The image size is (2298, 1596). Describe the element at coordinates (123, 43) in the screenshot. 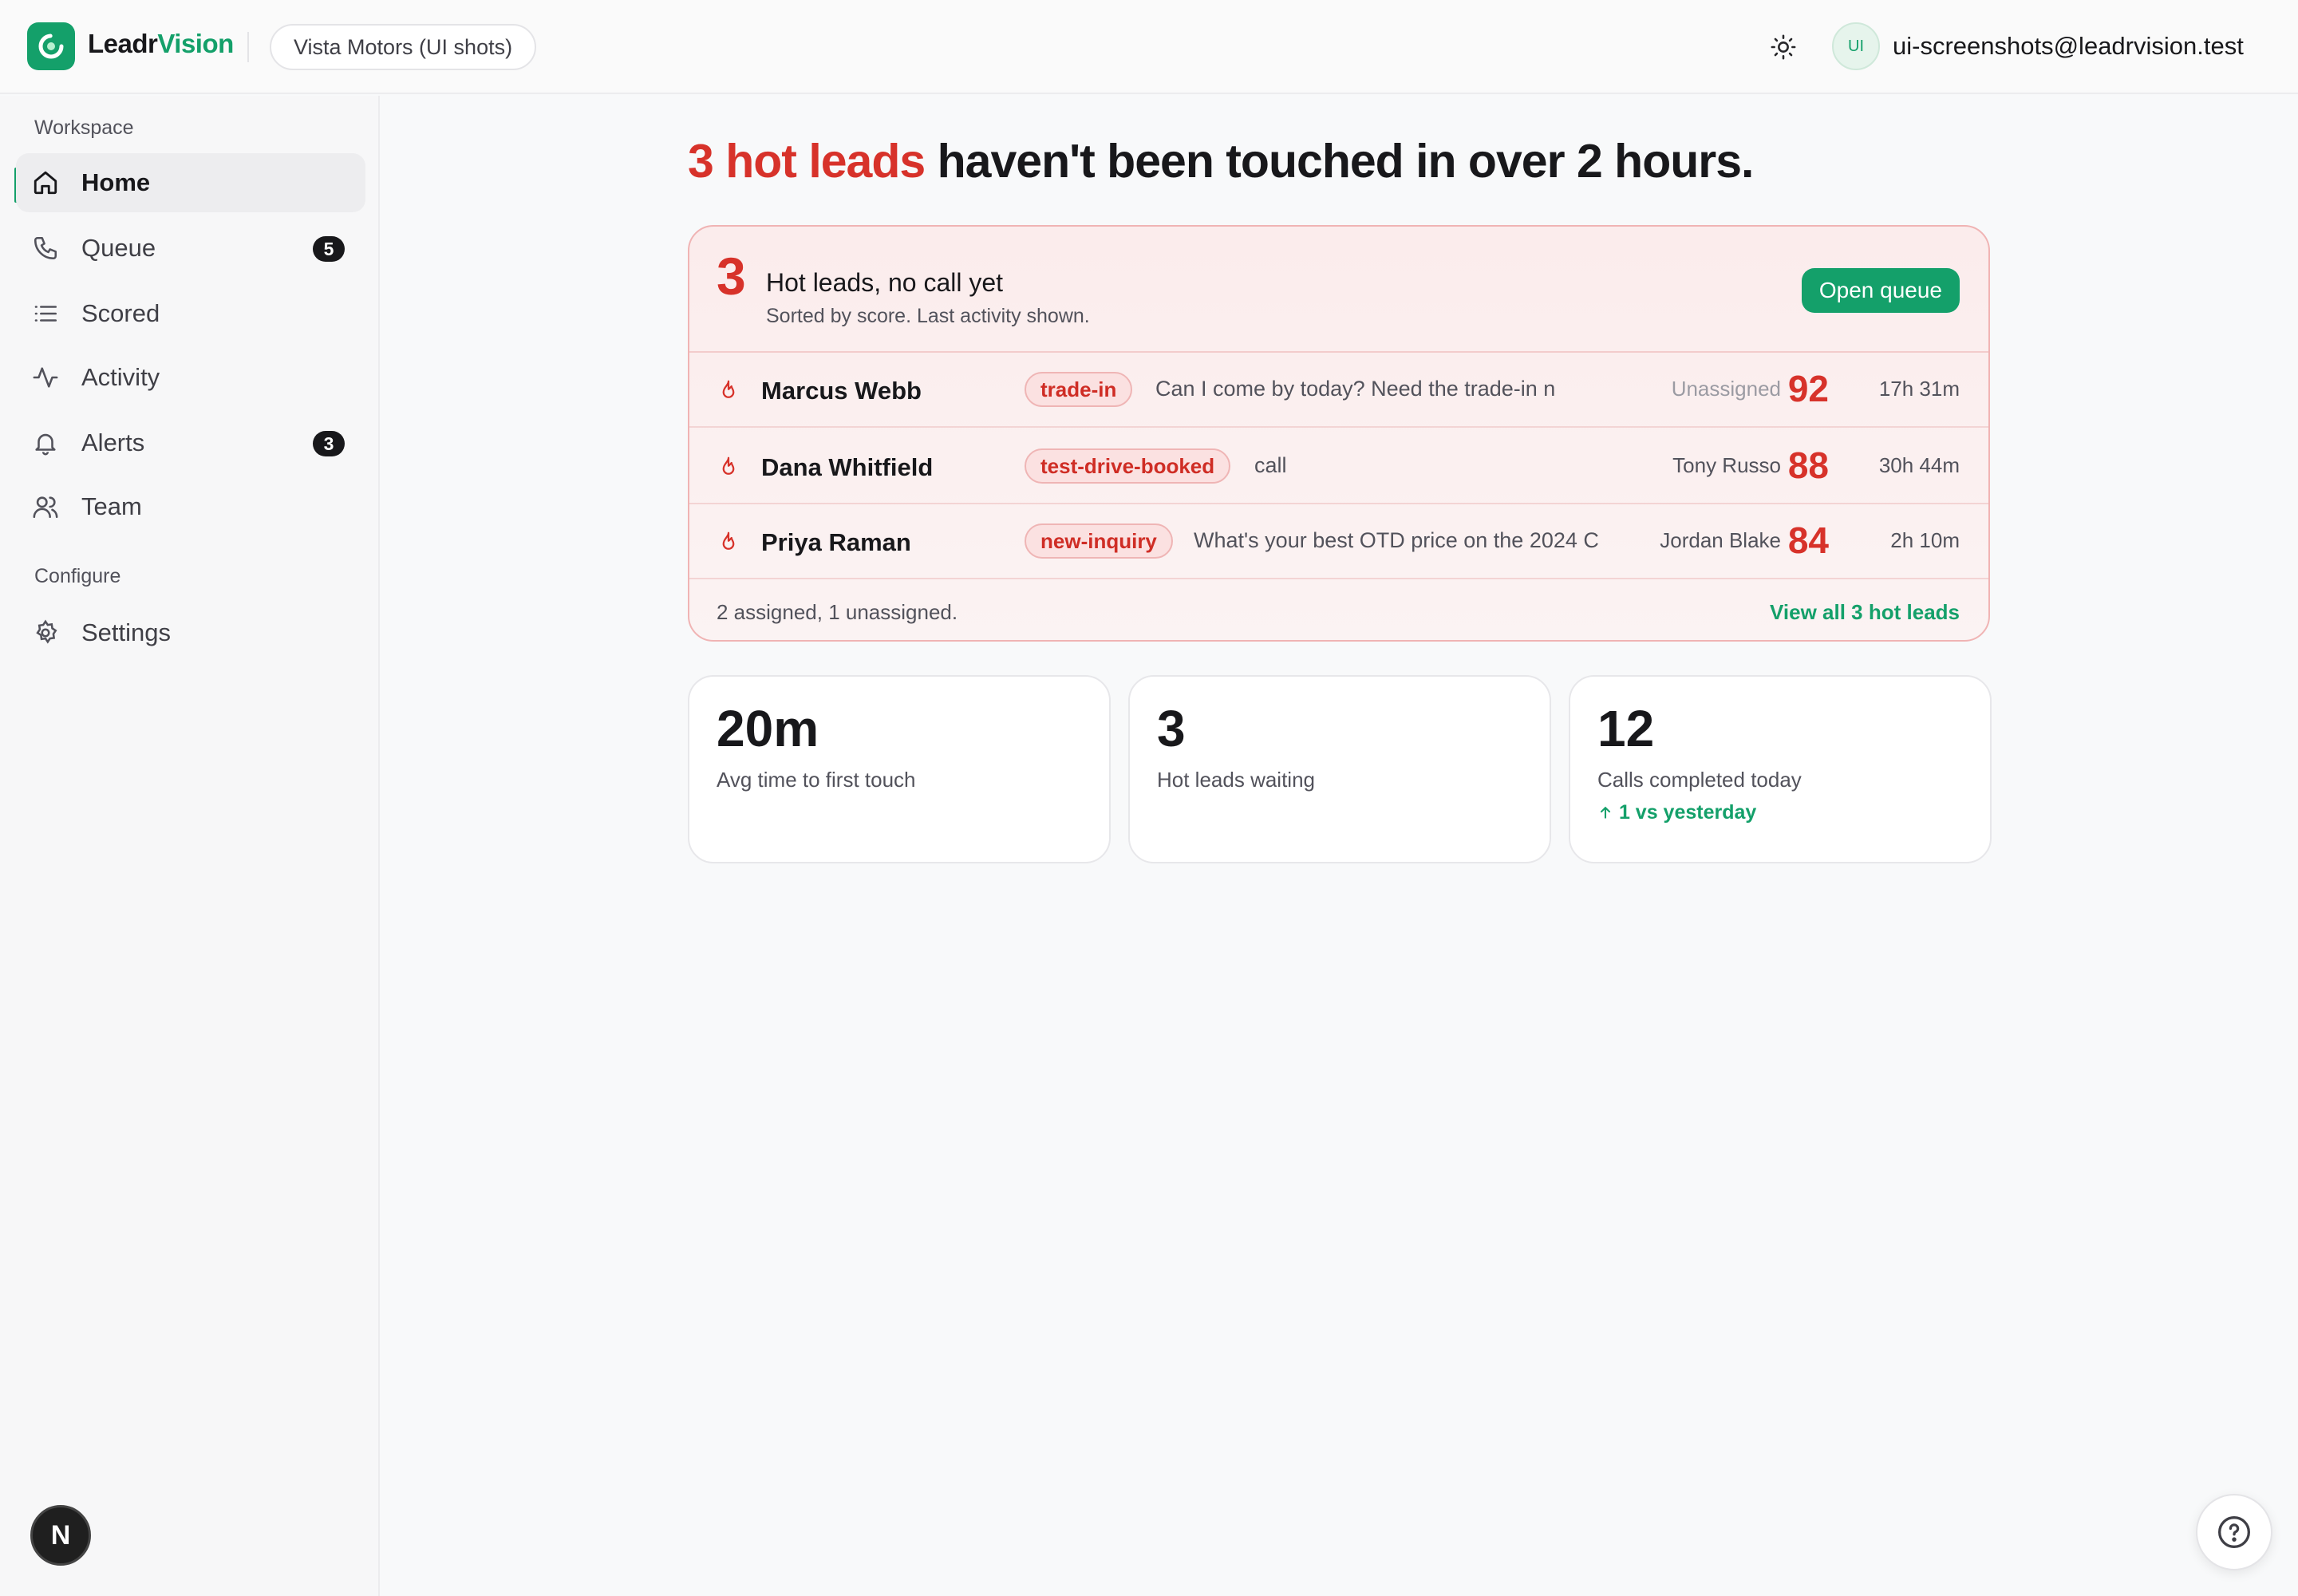

I see `brand-name-part1: Leadr` at that location.